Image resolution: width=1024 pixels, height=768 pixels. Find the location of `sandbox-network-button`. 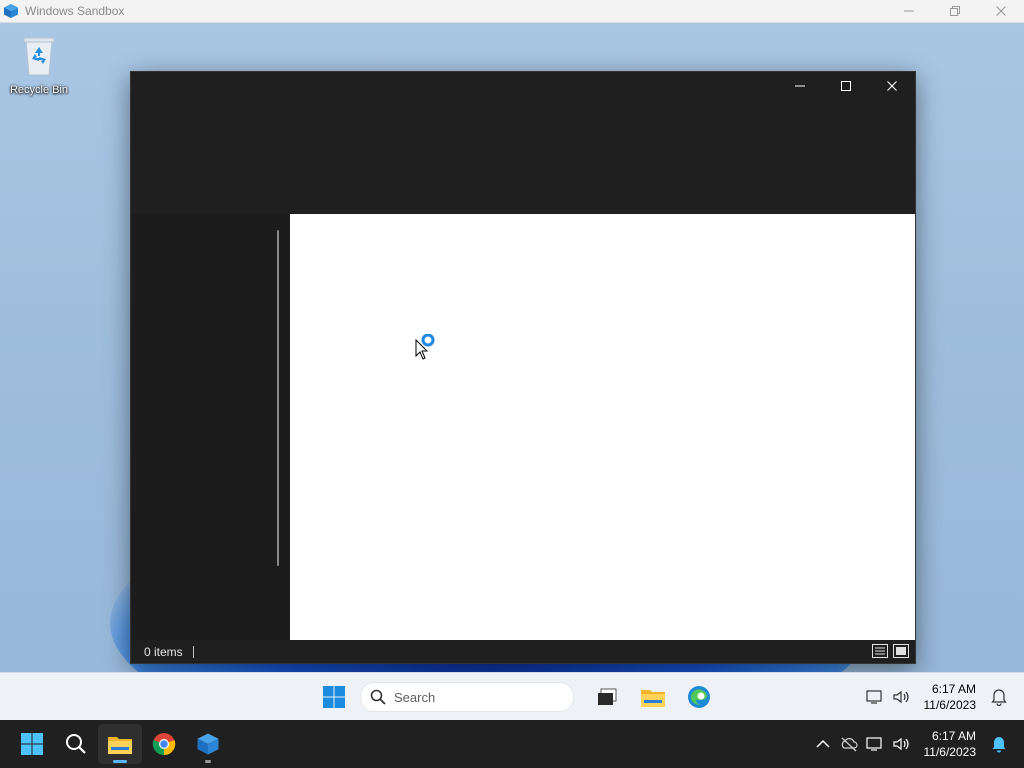

sandbox-network-button is located at coordinates (875, 697).